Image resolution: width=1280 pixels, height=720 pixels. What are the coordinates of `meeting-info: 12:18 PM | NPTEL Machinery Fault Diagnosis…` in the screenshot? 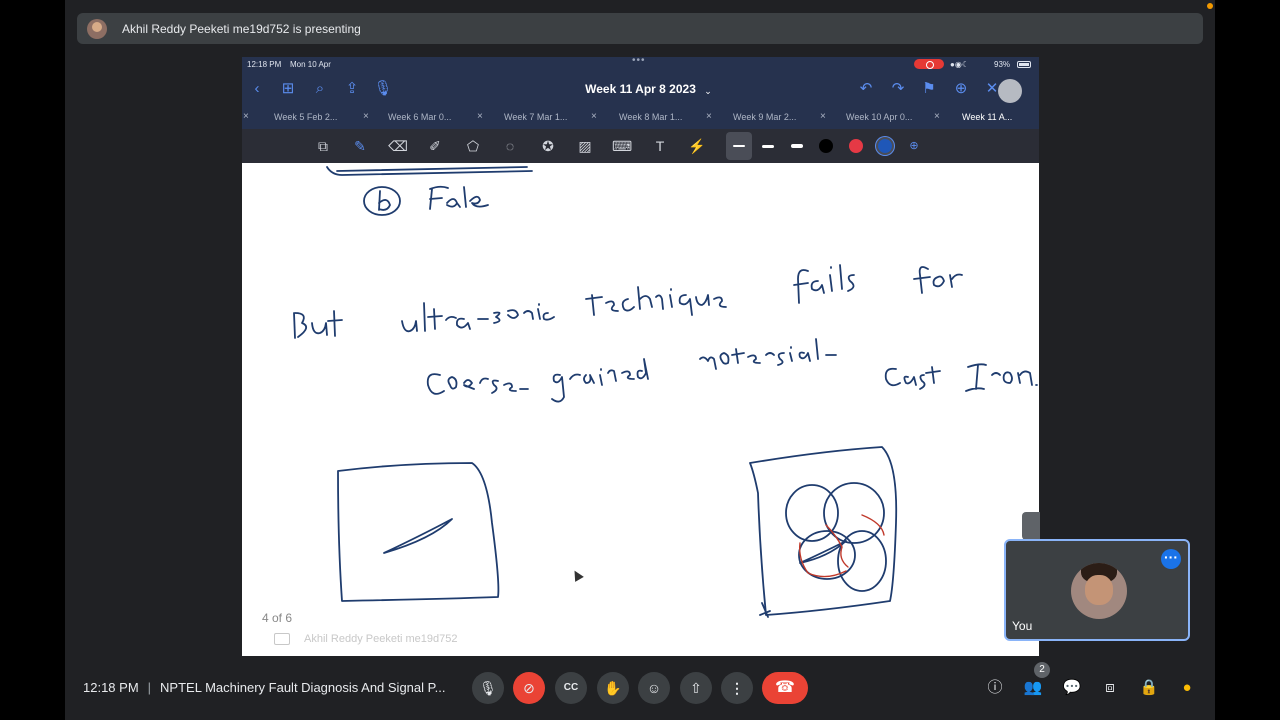 It's located at (264, 687).